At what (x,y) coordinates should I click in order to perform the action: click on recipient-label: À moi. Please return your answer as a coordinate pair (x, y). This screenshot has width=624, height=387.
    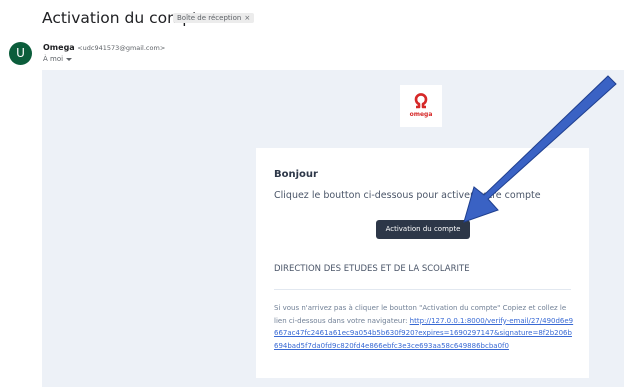
    Looking at the image, I should click on (53, 59).